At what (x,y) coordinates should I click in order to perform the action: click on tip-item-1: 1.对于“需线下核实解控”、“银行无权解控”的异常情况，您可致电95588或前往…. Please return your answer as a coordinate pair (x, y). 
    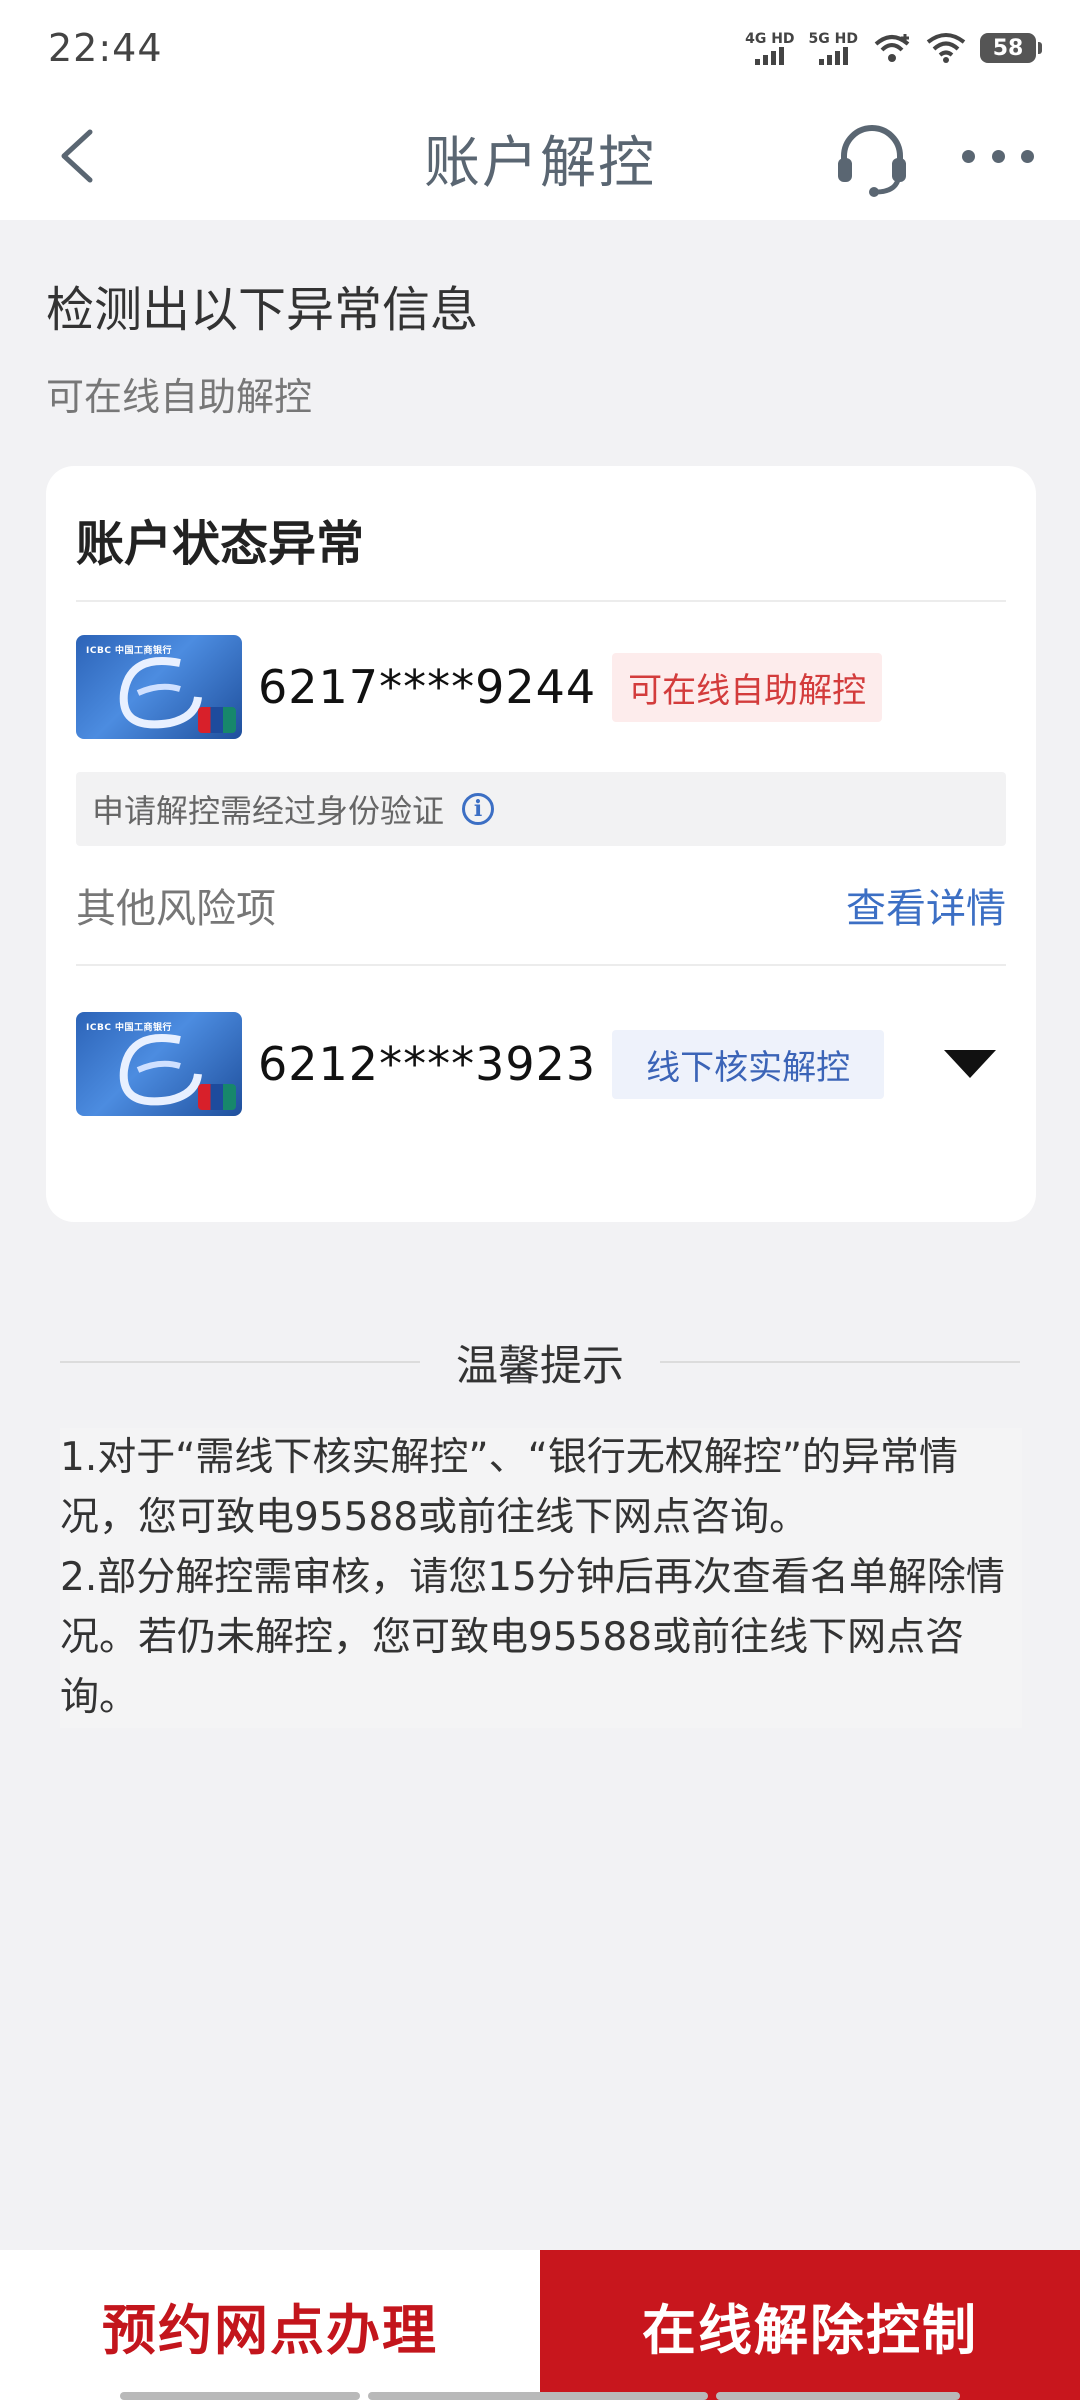
    Looking at the image, I should click on (509, 1487).